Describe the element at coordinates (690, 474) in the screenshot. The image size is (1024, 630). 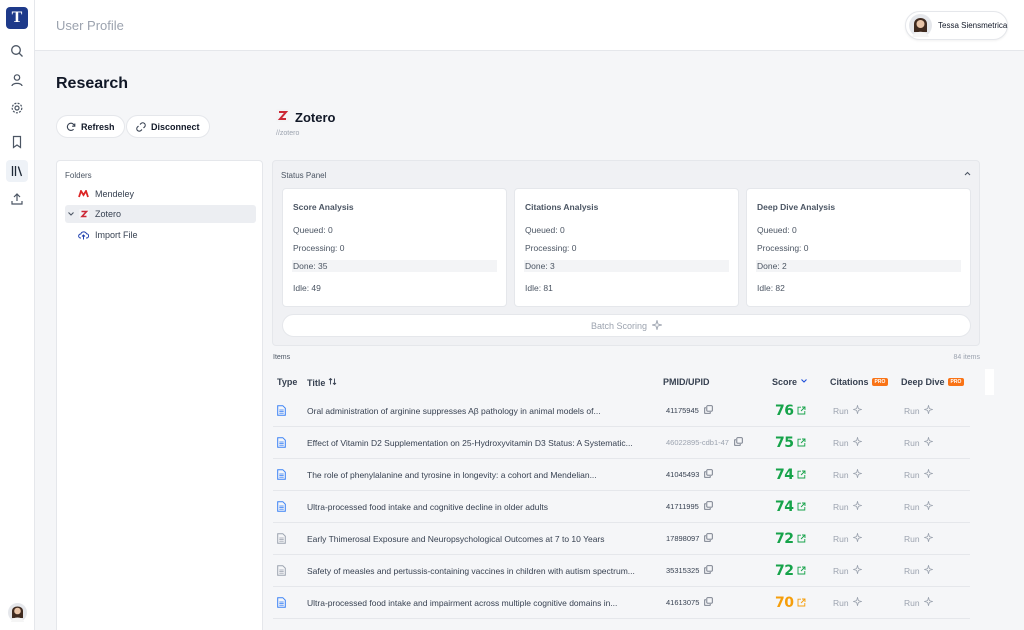
I see `item-pmid: 41045493` at that location.